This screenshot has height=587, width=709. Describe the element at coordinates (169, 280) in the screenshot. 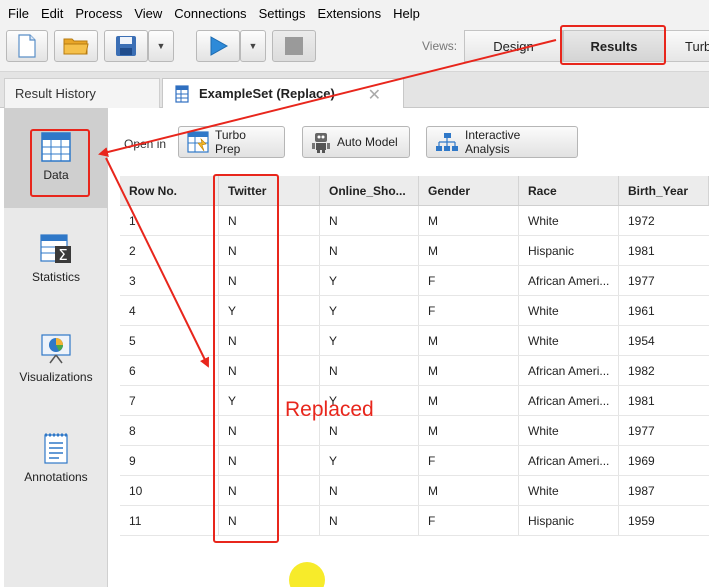

I see `cell-row-no: 3` at that location.